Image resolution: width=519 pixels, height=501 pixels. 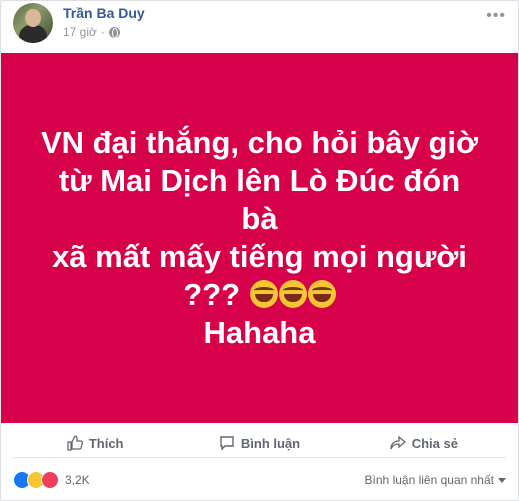 I want to click on post-meta: 17 giờ ·, so click(x=91, y=32).